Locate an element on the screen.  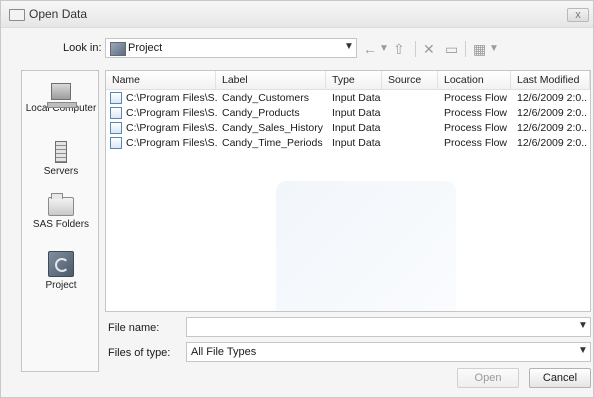
back-dropdown-icon: ▼ is located at coordinates (384, 49).